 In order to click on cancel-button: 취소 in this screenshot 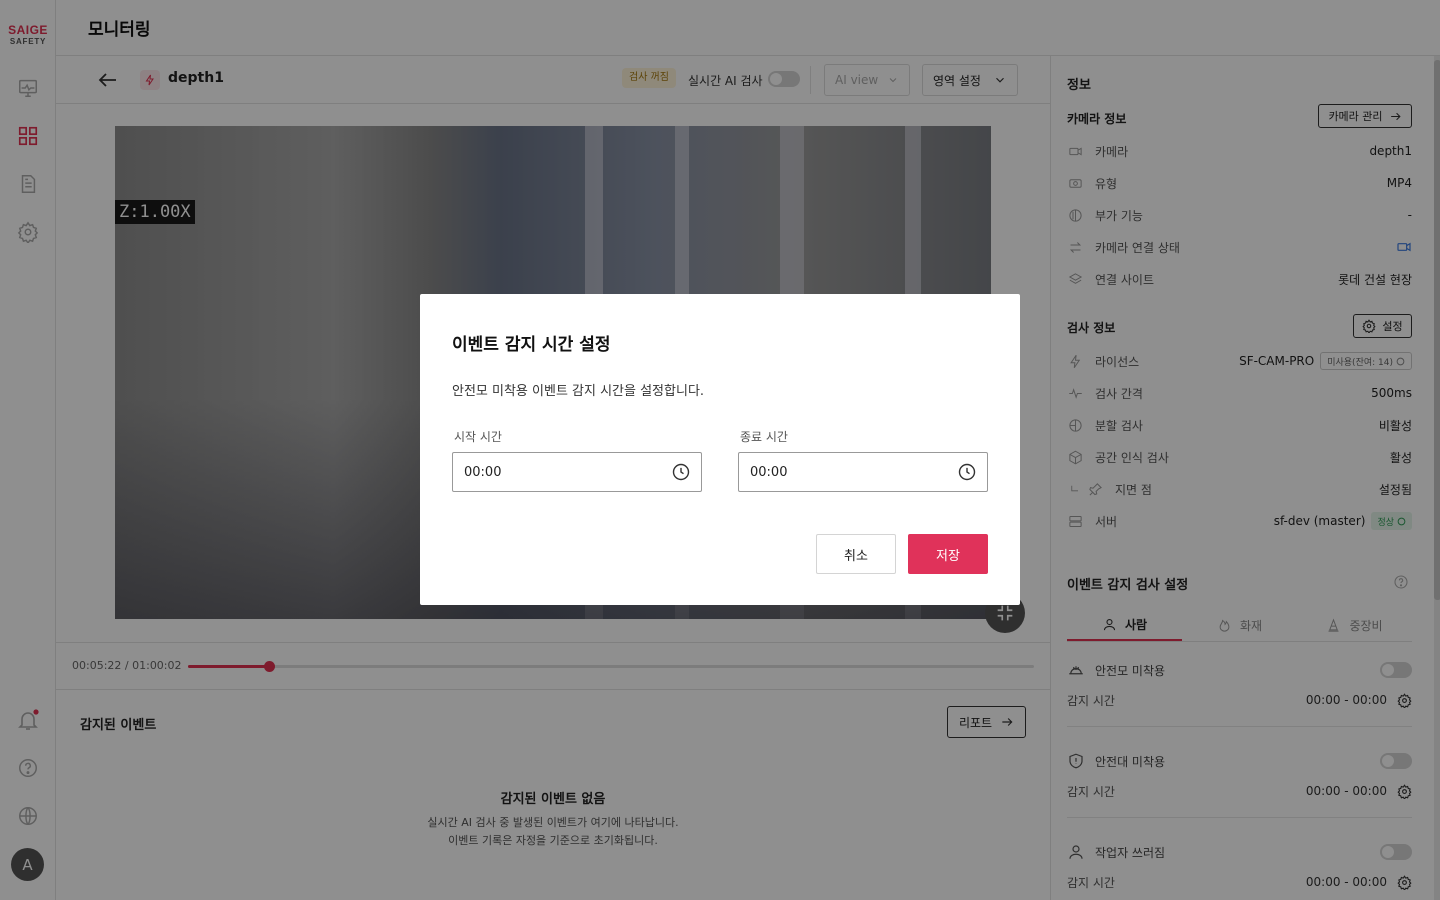, I will do `click(856, 554)`.